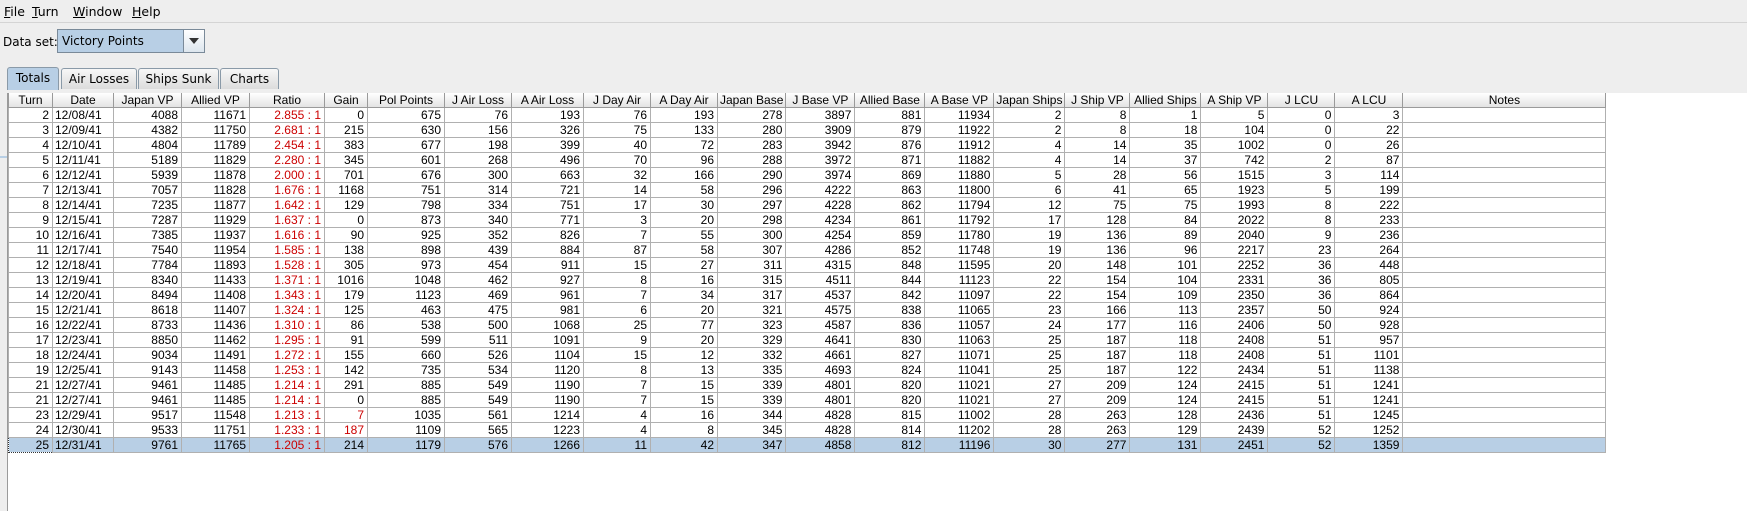  I want to click on cell-date: 12/16/41, so click(83, 235).